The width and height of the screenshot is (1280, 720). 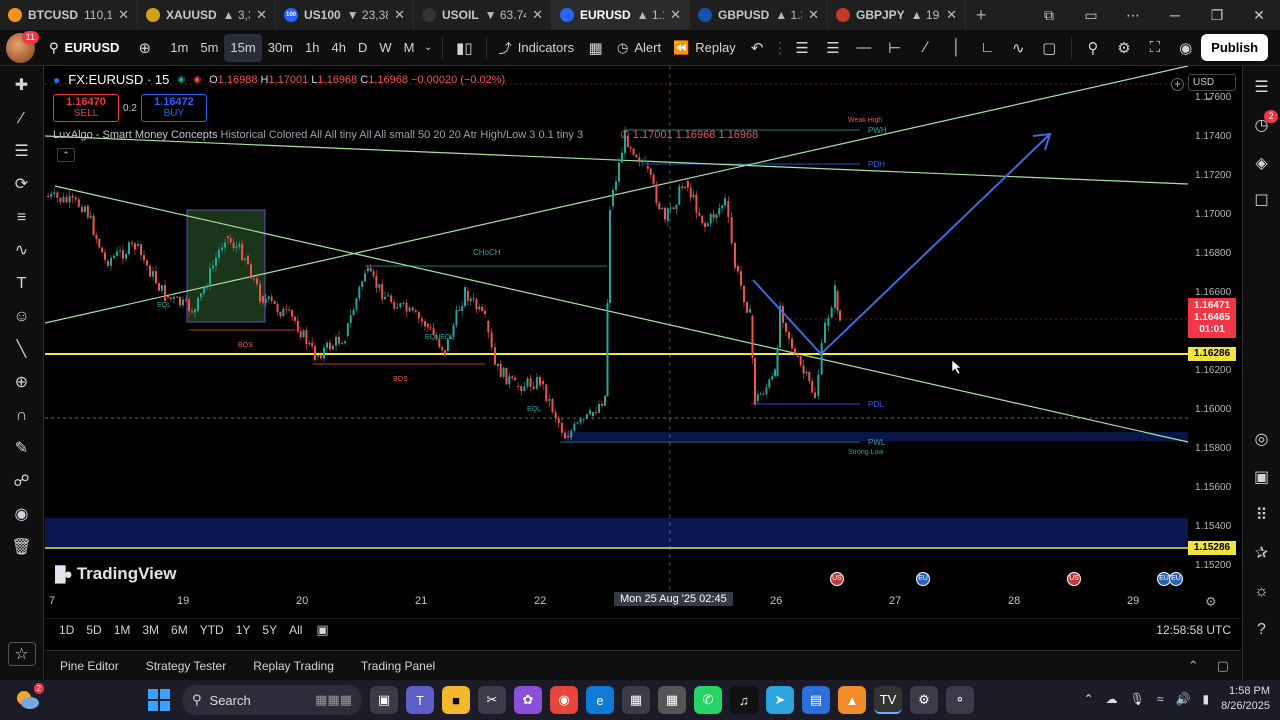 What do you see at coordinates (744, 700) in the screenshot?
I see `tiktok-icon: ♫` at bounding box center [744, 700].